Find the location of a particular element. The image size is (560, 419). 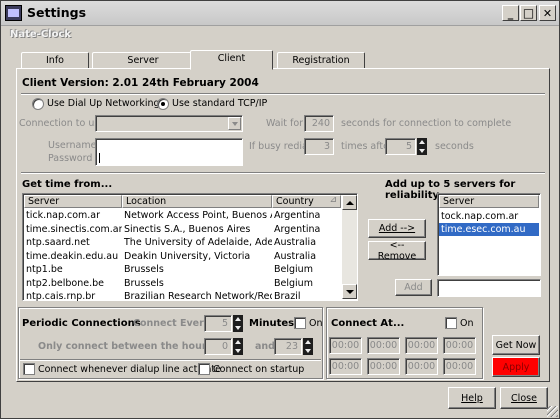

apply-button: Apply is located at coordinates (516, 367).